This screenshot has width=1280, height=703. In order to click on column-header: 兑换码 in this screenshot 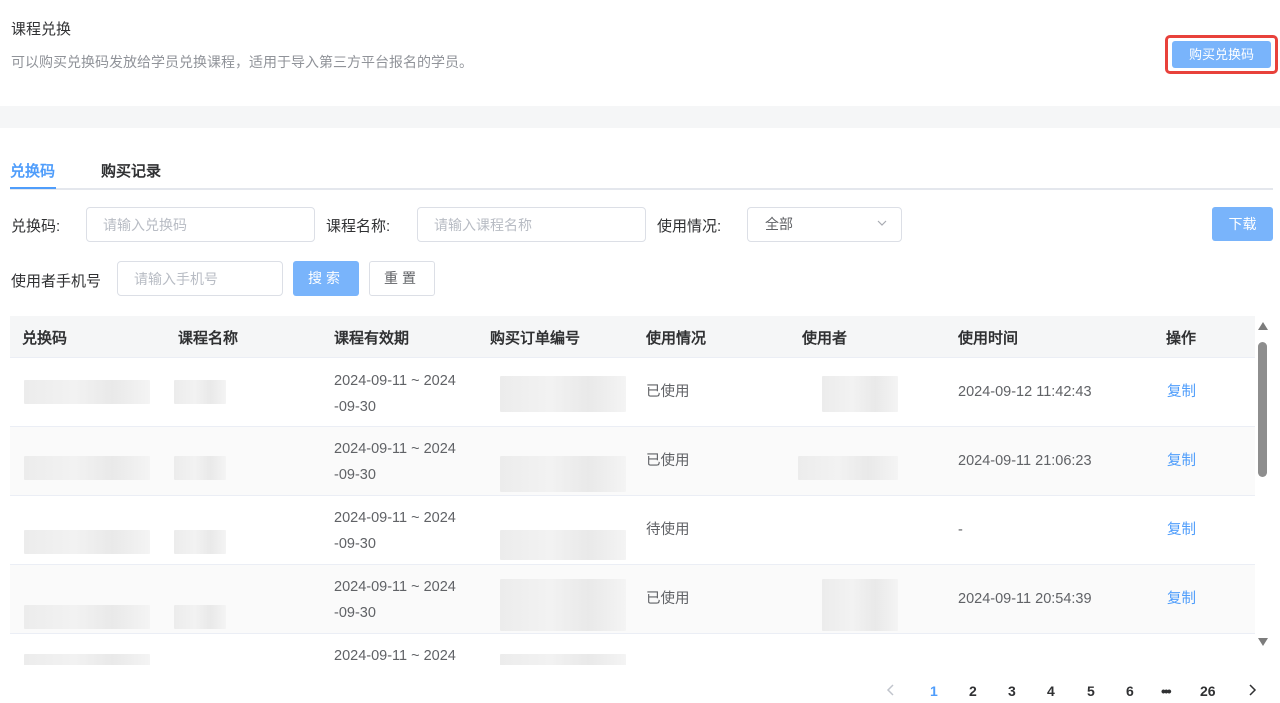, I will do `click(45, 338)`.